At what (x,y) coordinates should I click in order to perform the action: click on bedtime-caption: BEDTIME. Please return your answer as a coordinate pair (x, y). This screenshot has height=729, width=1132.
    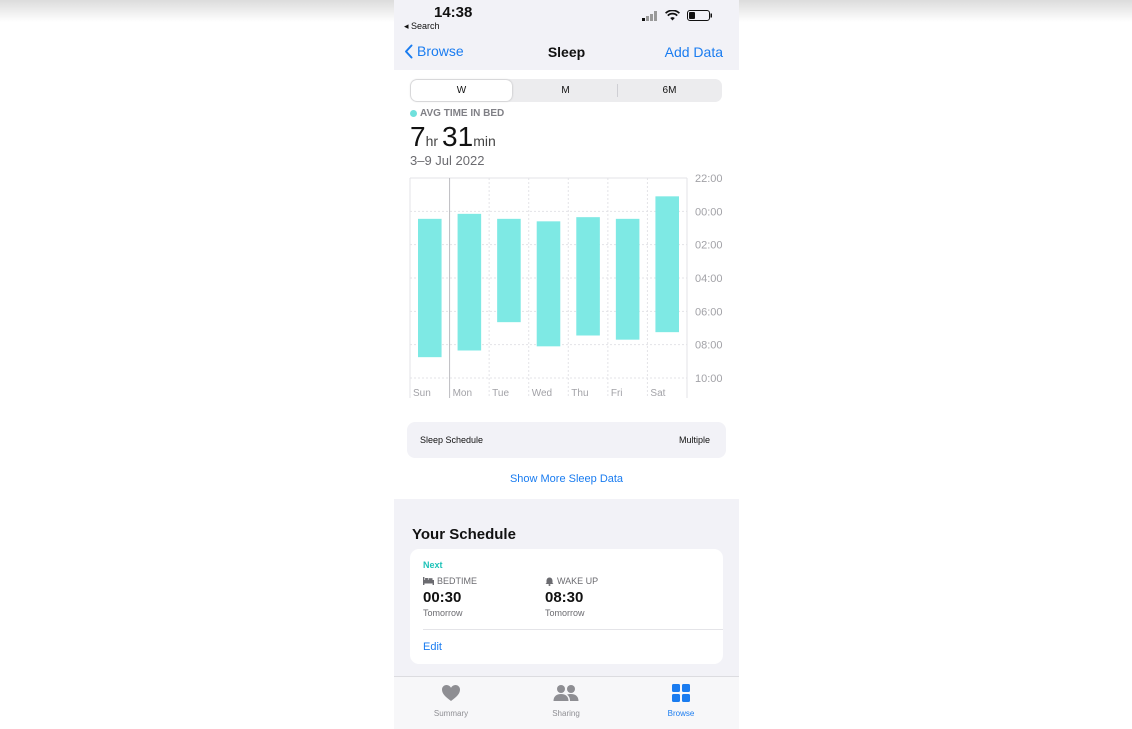
    Looking at the image, I should click on (450, 581).